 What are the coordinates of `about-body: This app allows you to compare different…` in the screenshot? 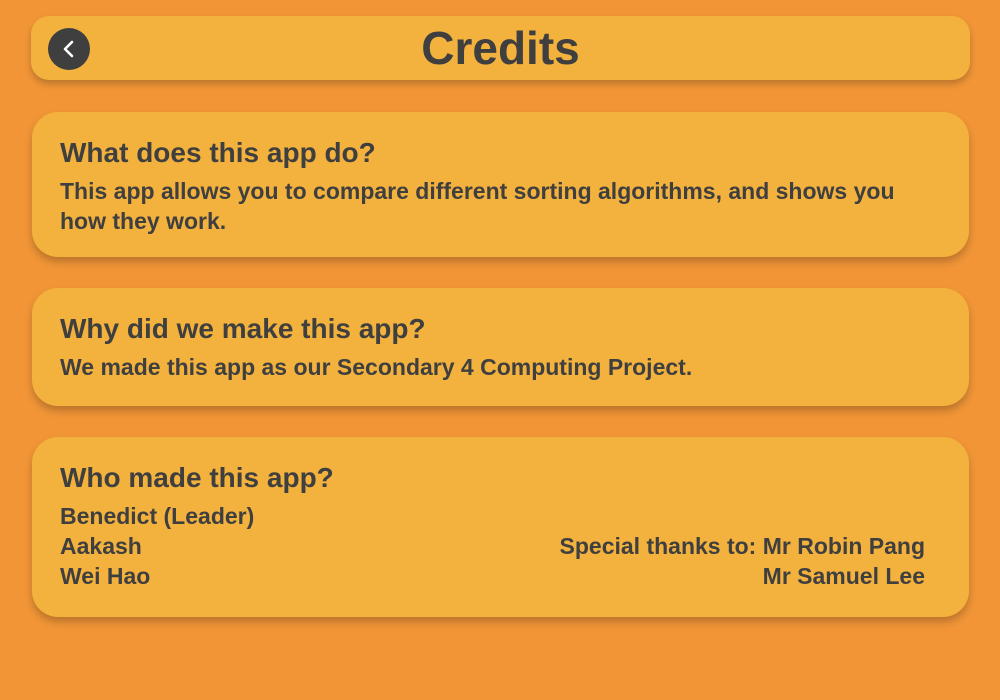 It's located at (477, 206).